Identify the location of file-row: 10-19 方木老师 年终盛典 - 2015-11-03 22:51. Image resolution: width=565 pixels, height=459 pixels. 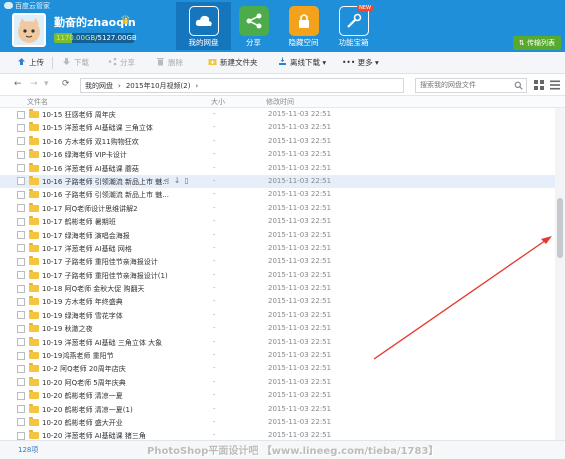
(277, 301).